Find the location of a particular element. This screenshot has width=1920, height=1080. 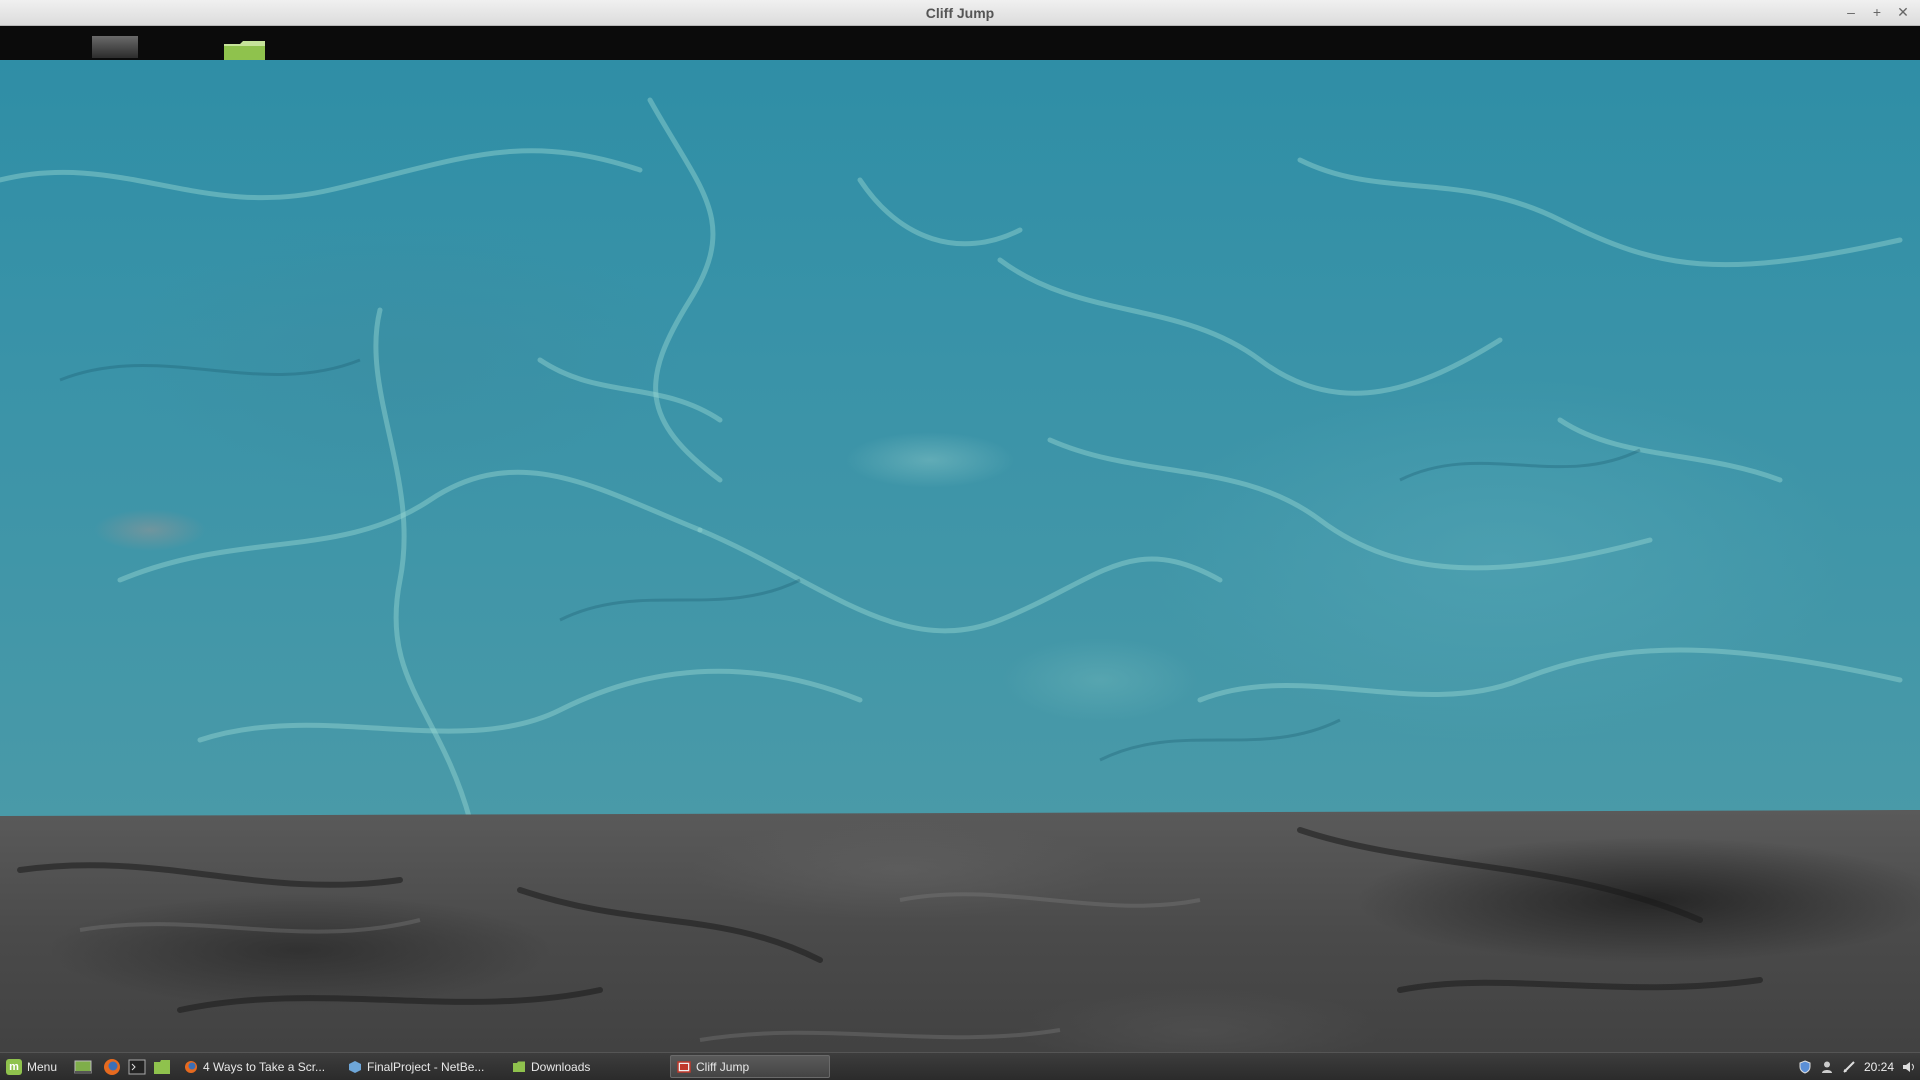

terminal-icon is located at coordinates (137, 1067).